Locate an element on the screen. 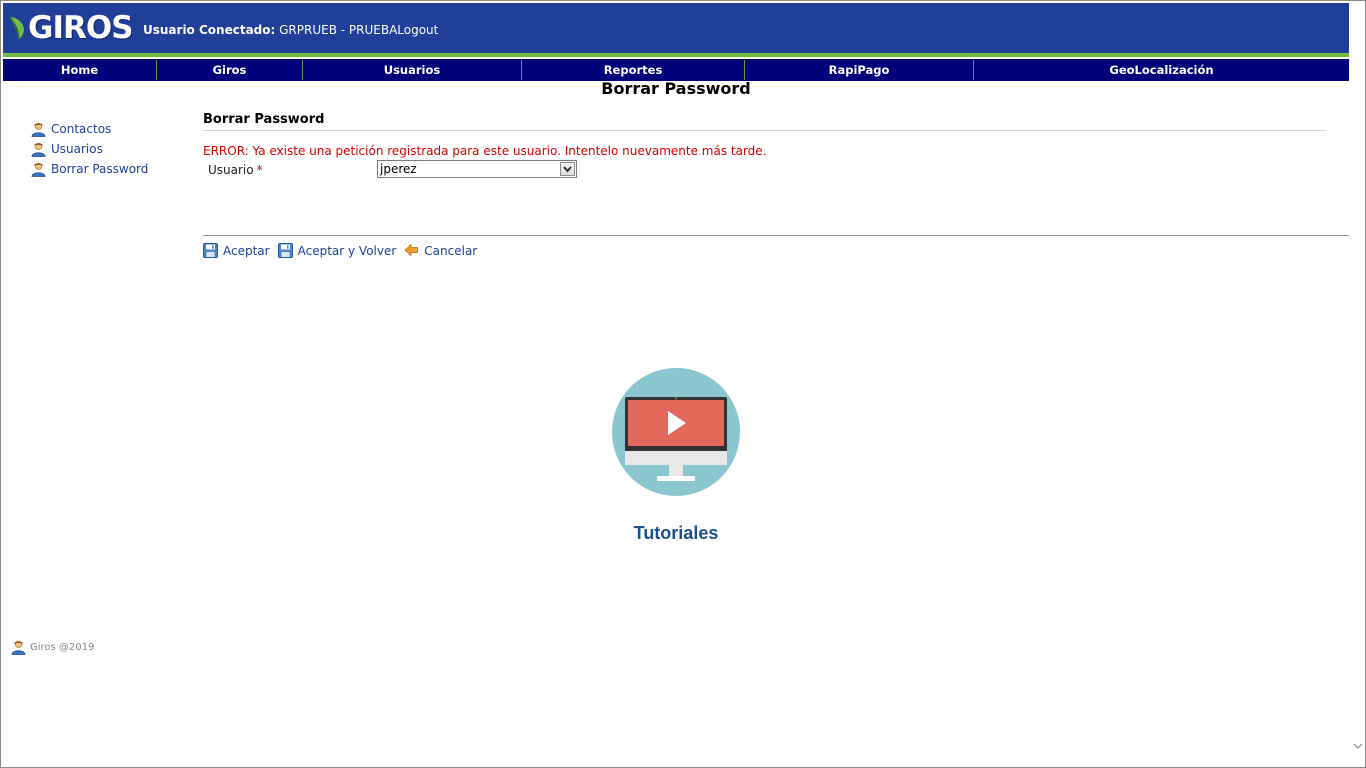  giros-logo: GIROS is located at coordinates (71, 28).